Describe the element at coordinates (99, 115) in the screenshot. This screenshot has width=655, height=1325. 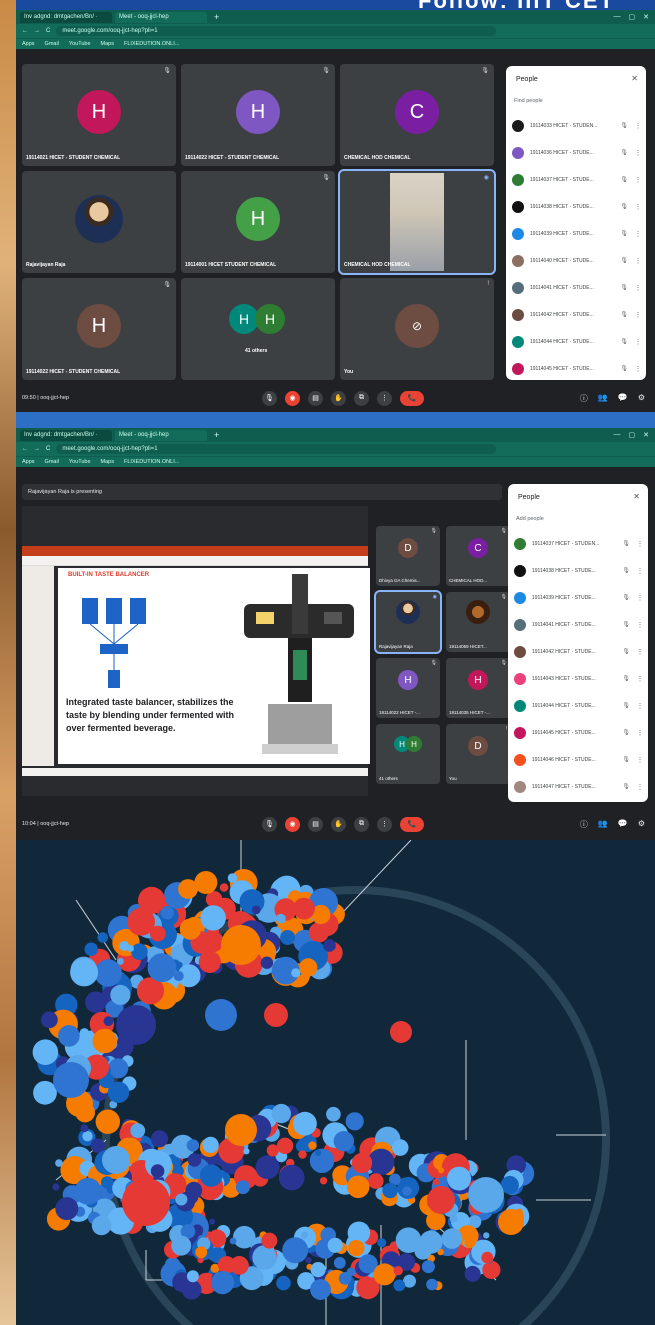
I see `participant-tile: H 🎙 19114021 HICET - STUDENT CHEMICAL` at that location.